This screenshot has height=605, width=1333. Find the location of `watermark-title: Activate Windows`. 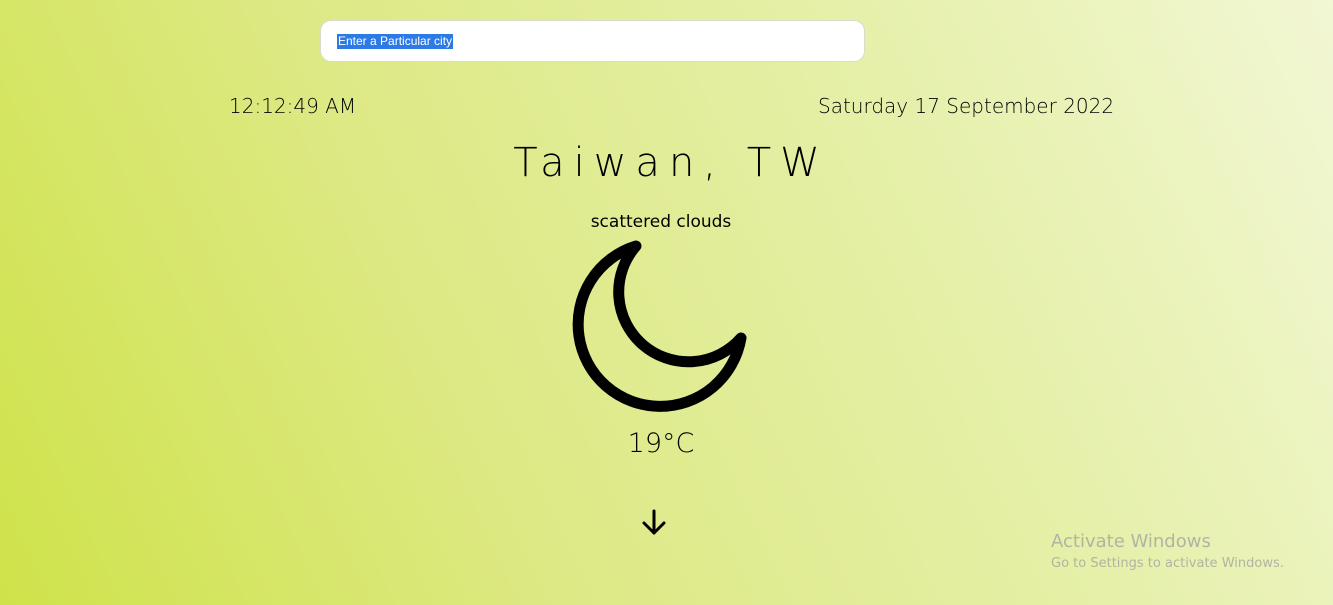

watermark-title: Activate Windows is located at coordinates (1131, 541).